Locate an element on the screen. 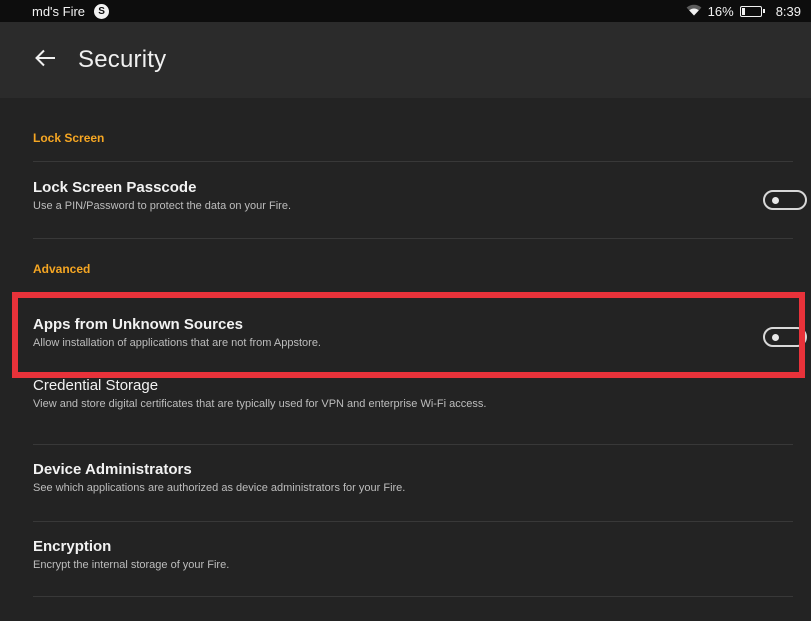  battery-percent: 16% is located at coordinates (720, 11).